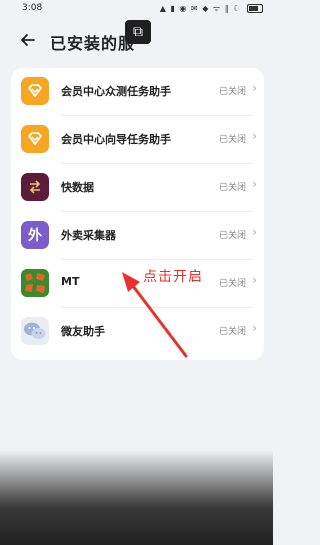 This screenshot has height=545, width=320. Describe the element at coordinates (255, 8) in the screenshot. I see `battery-icon` at that location.